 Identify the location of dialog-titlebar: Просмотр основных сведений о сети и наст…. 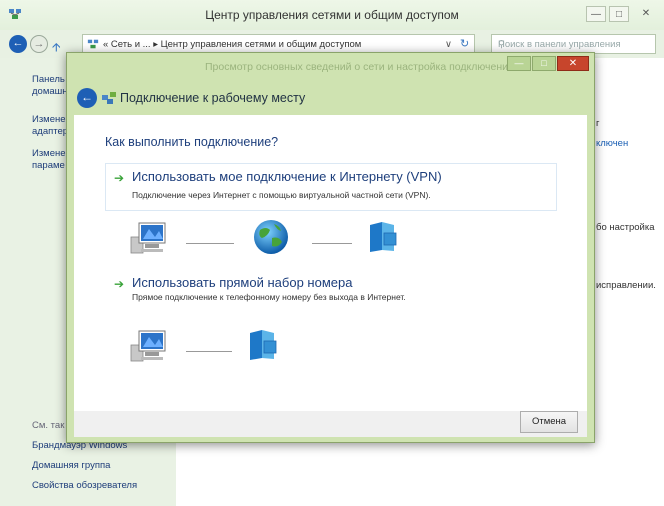
(330, 69).